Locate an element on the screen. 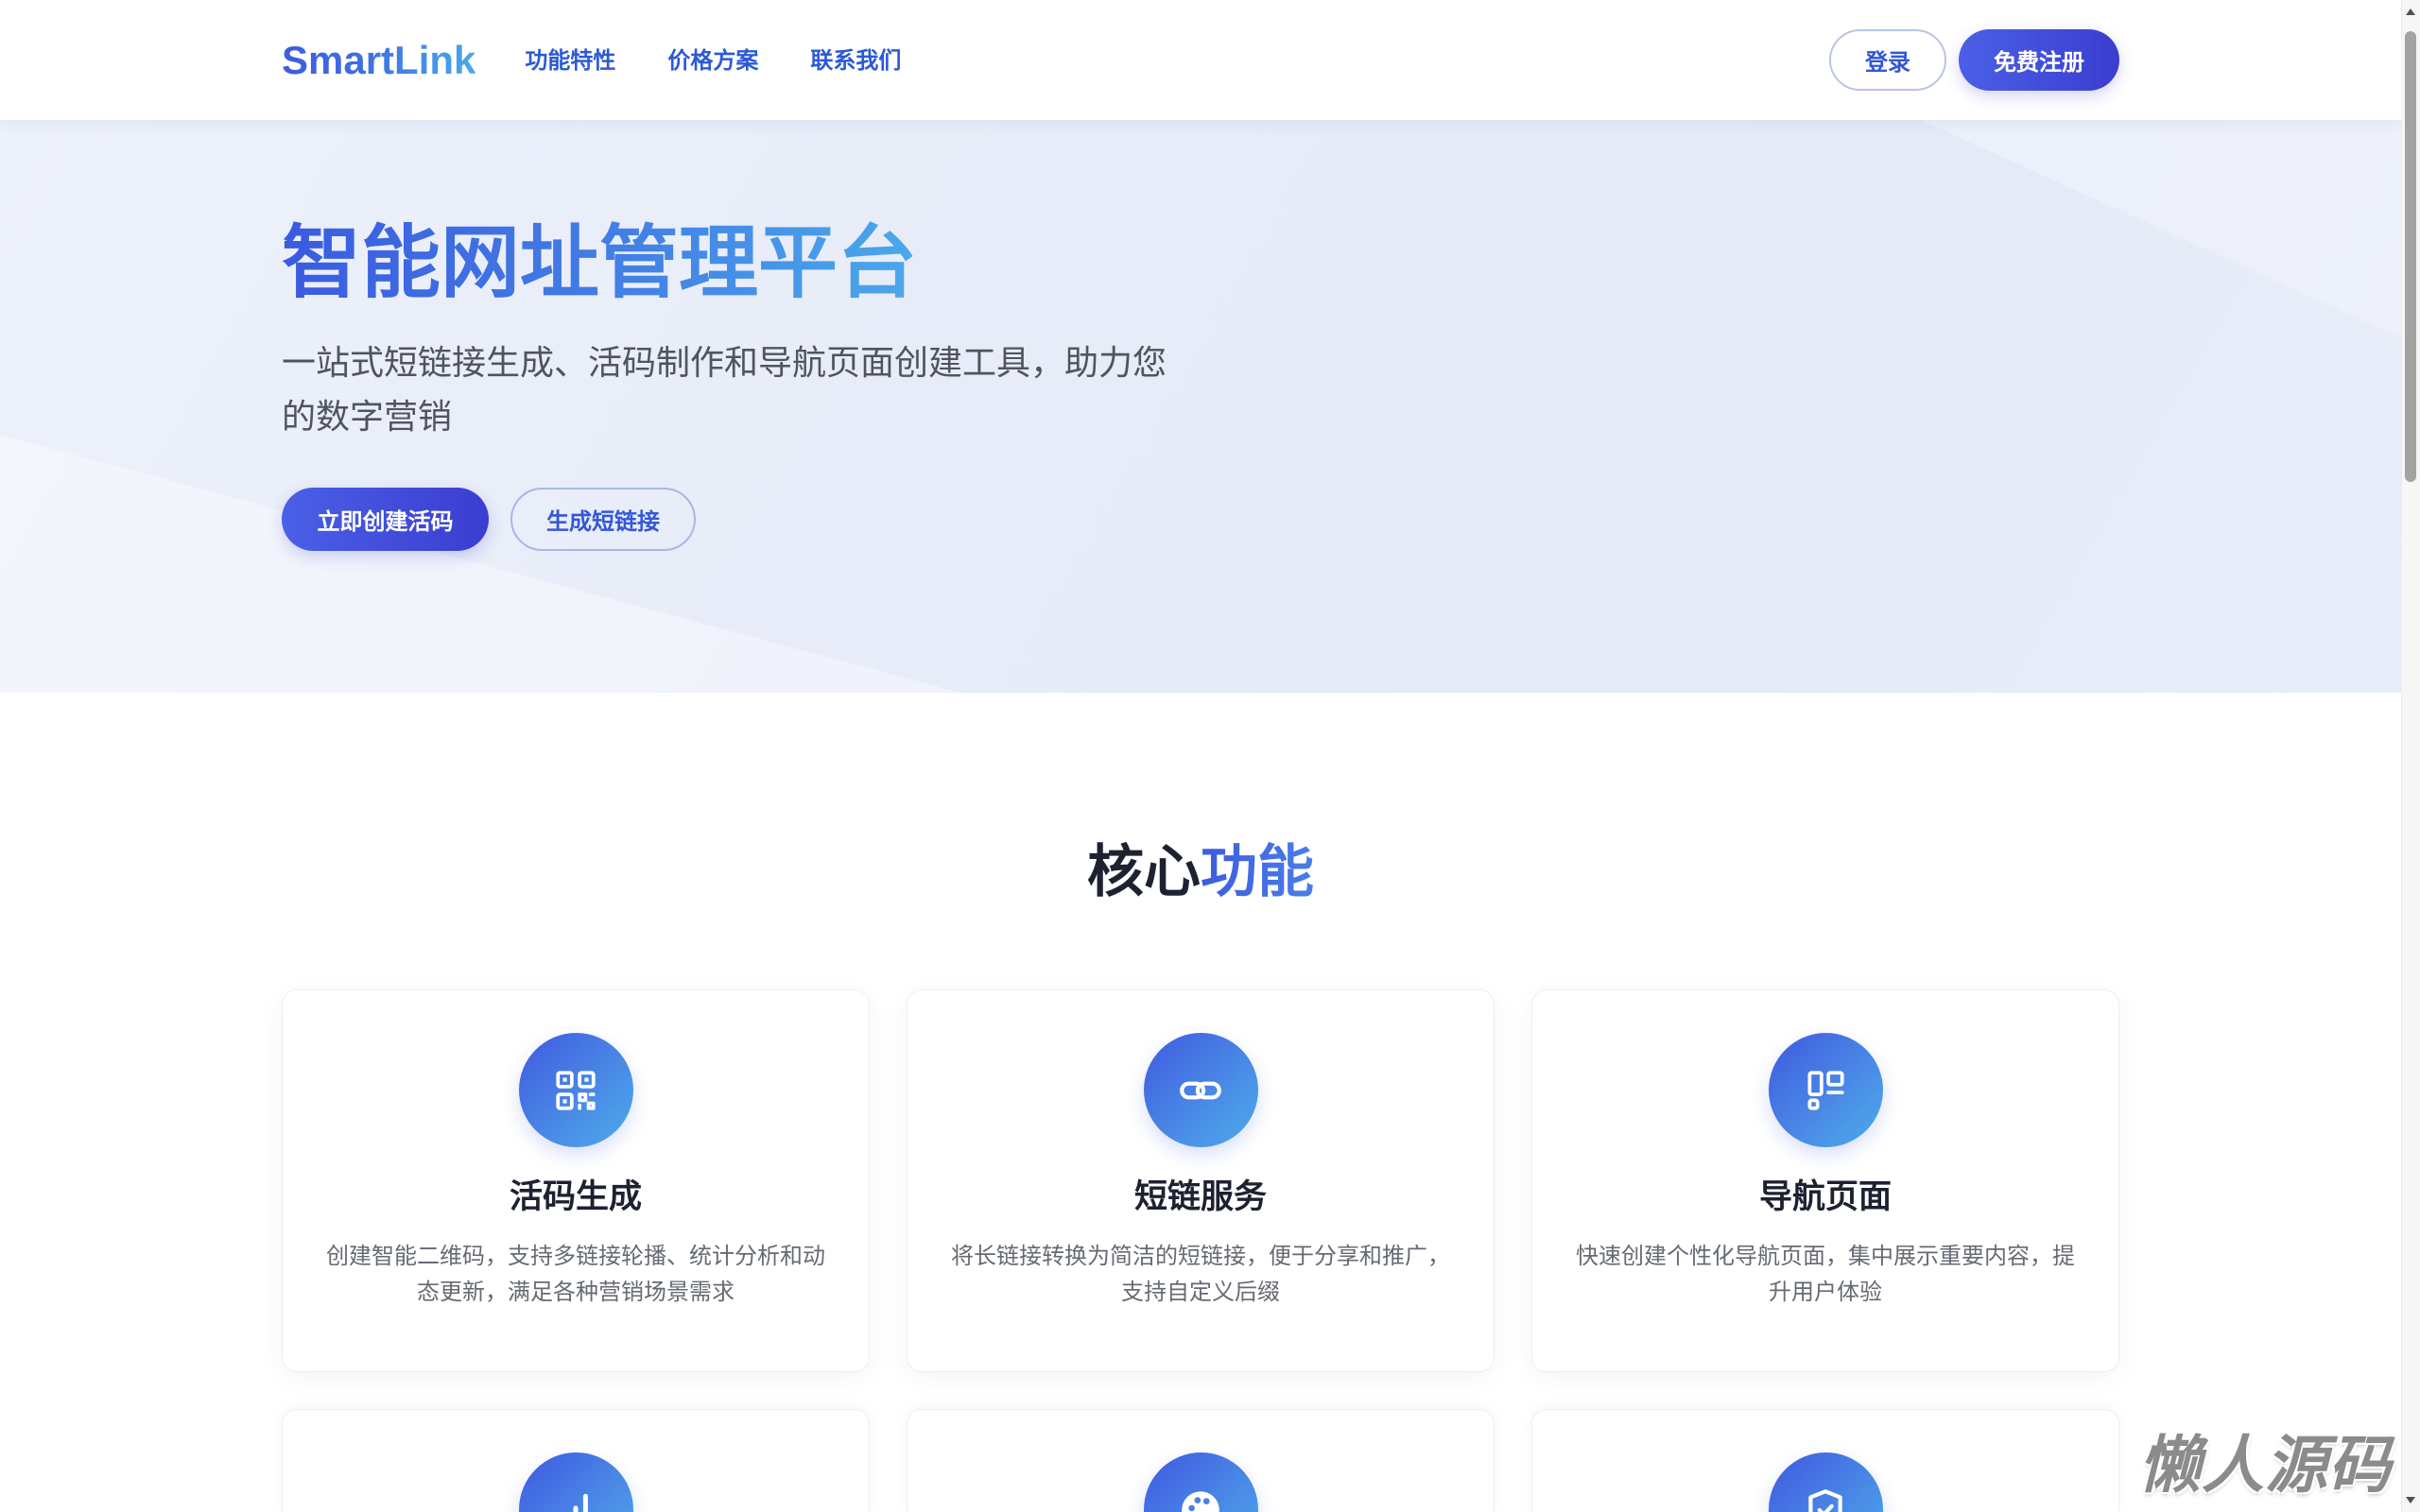 This screenshot has width=2420, height=1512. generate-short-link-button: 生成短链接 is located at coordinates (603, 519).